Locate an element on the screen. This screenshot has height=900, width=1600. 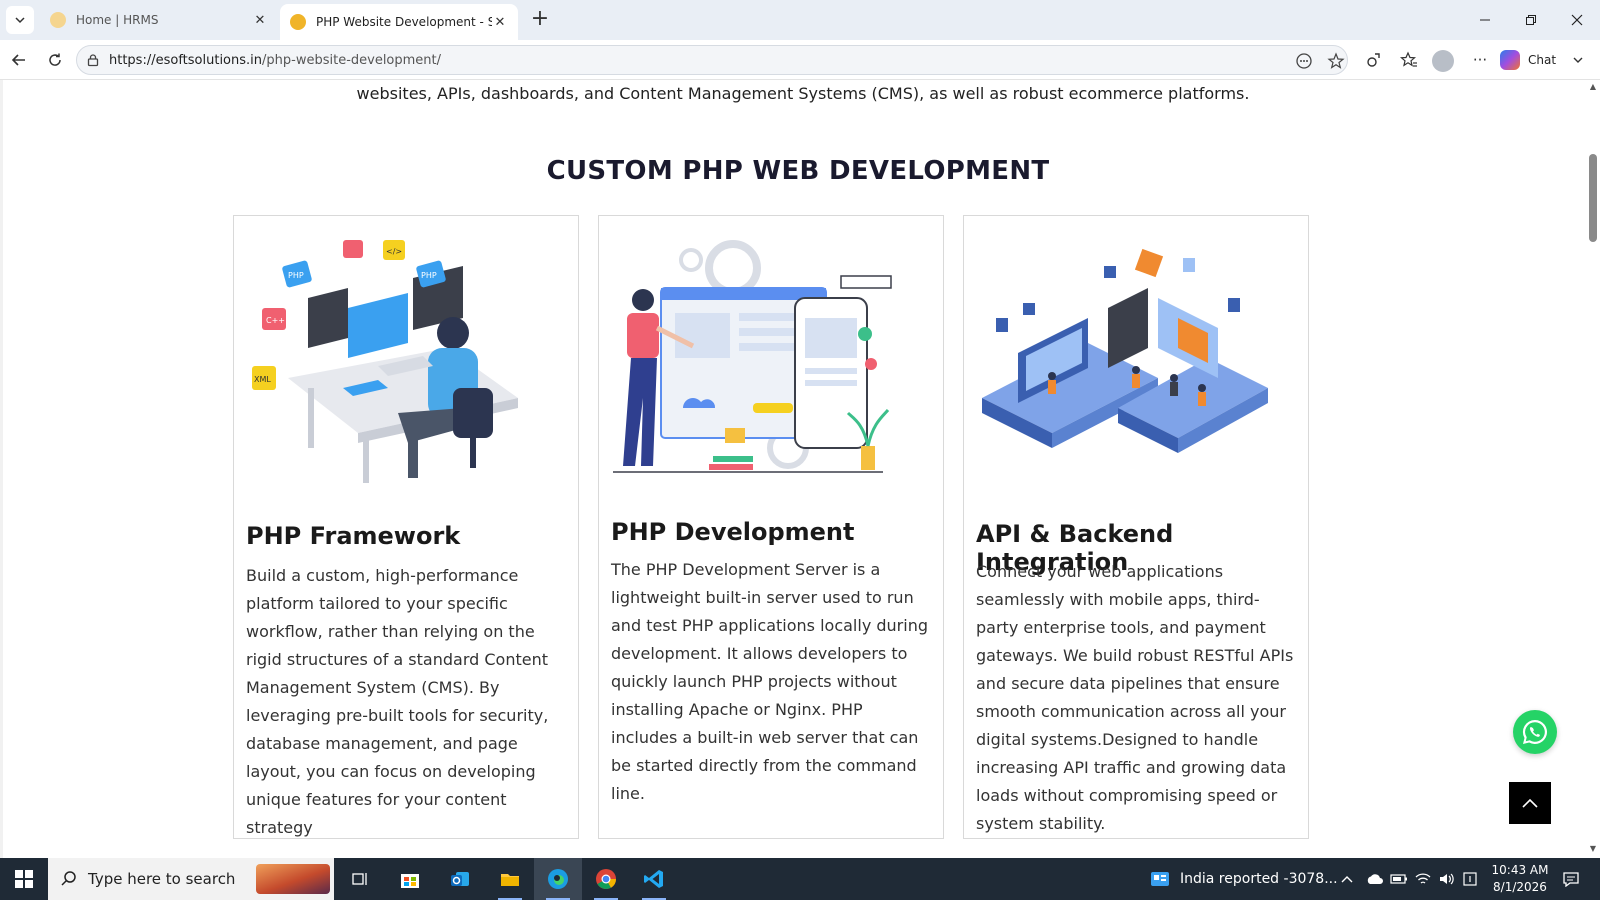
search-highlight-image is located at coordinates (293, 879).